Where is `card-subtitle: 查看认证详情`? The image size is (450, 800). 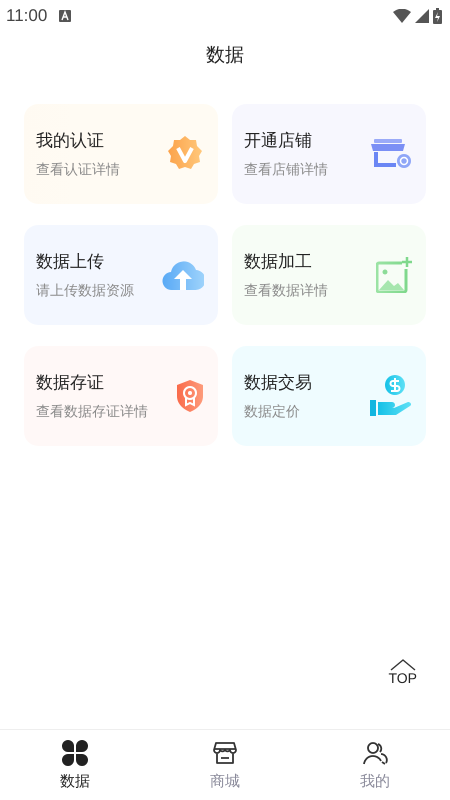 card-subtitle: 查看认证详情 is located at coordinates (78, 170).